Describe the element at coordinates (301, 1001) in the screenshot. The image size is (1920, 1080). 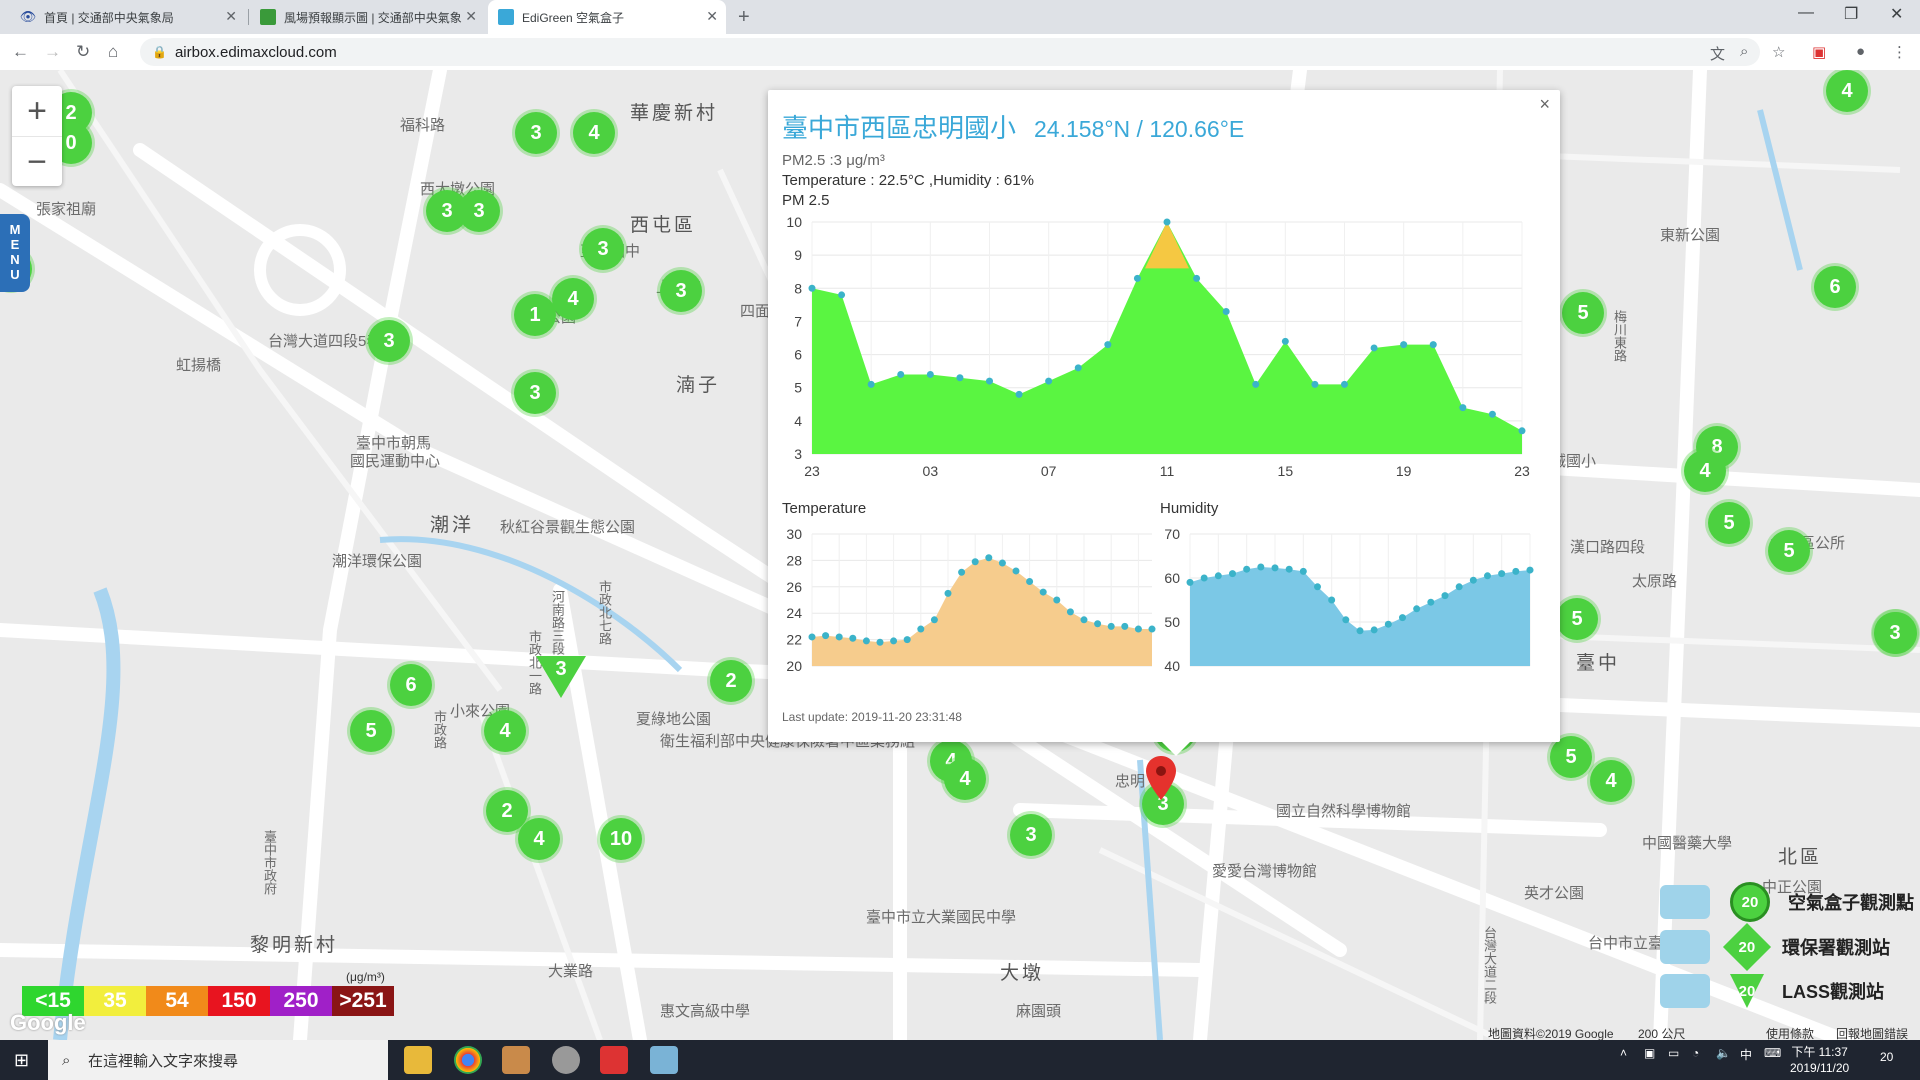
I see `legend-item: 250` at that location.